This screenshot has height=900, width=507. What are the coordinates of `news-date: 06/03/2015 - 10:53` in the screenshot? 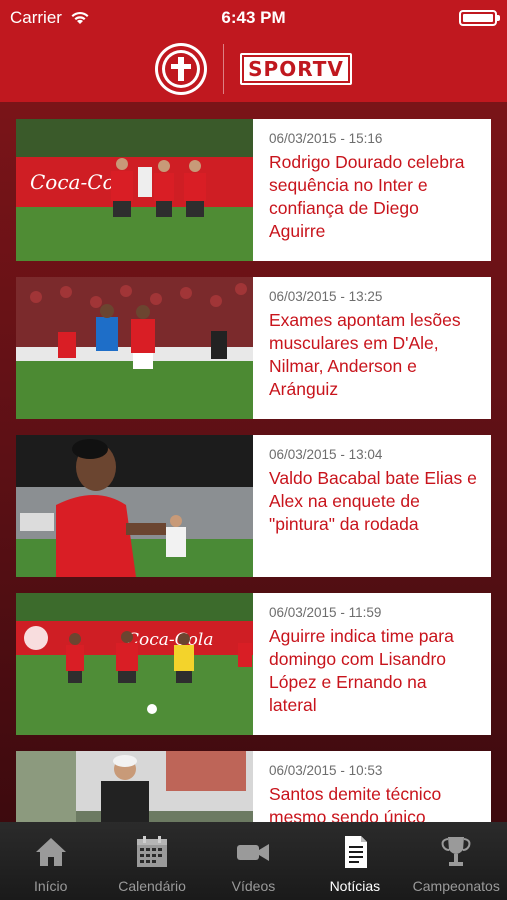 It's located at (326, 770).